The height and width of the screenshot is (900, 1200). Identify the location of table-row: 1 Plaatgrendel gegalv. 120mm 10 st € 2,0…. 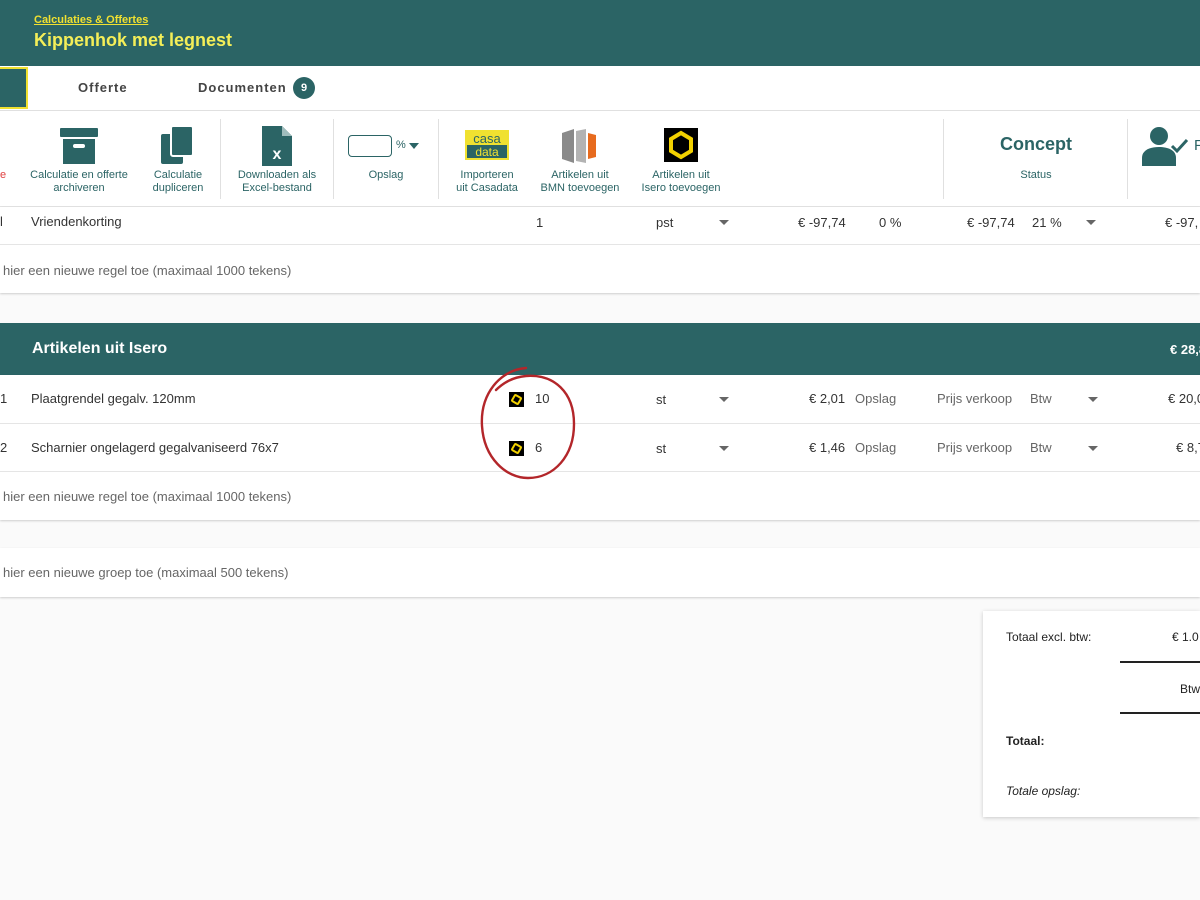
(600, 399).